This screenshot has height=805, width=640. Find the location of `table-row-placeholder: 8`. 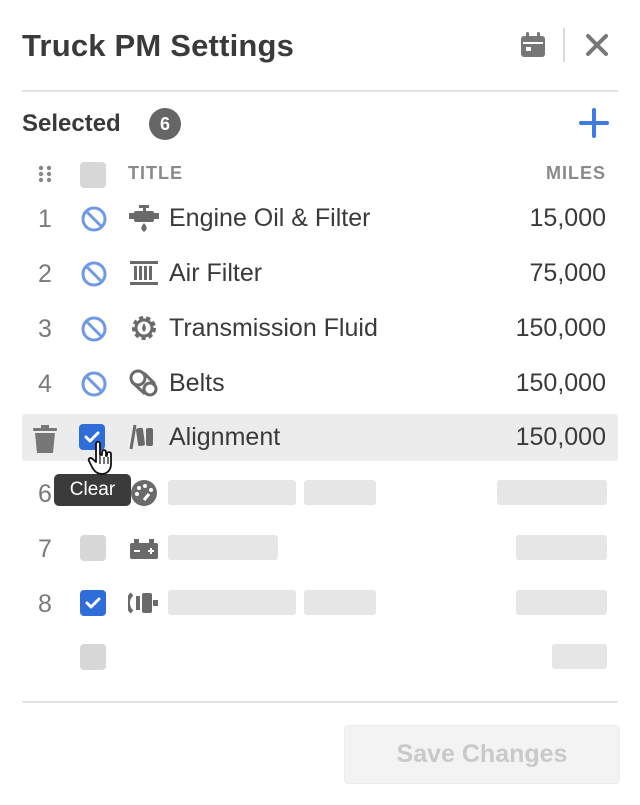

table-row-placeholder: 8 is located at coordinates (320, 603).